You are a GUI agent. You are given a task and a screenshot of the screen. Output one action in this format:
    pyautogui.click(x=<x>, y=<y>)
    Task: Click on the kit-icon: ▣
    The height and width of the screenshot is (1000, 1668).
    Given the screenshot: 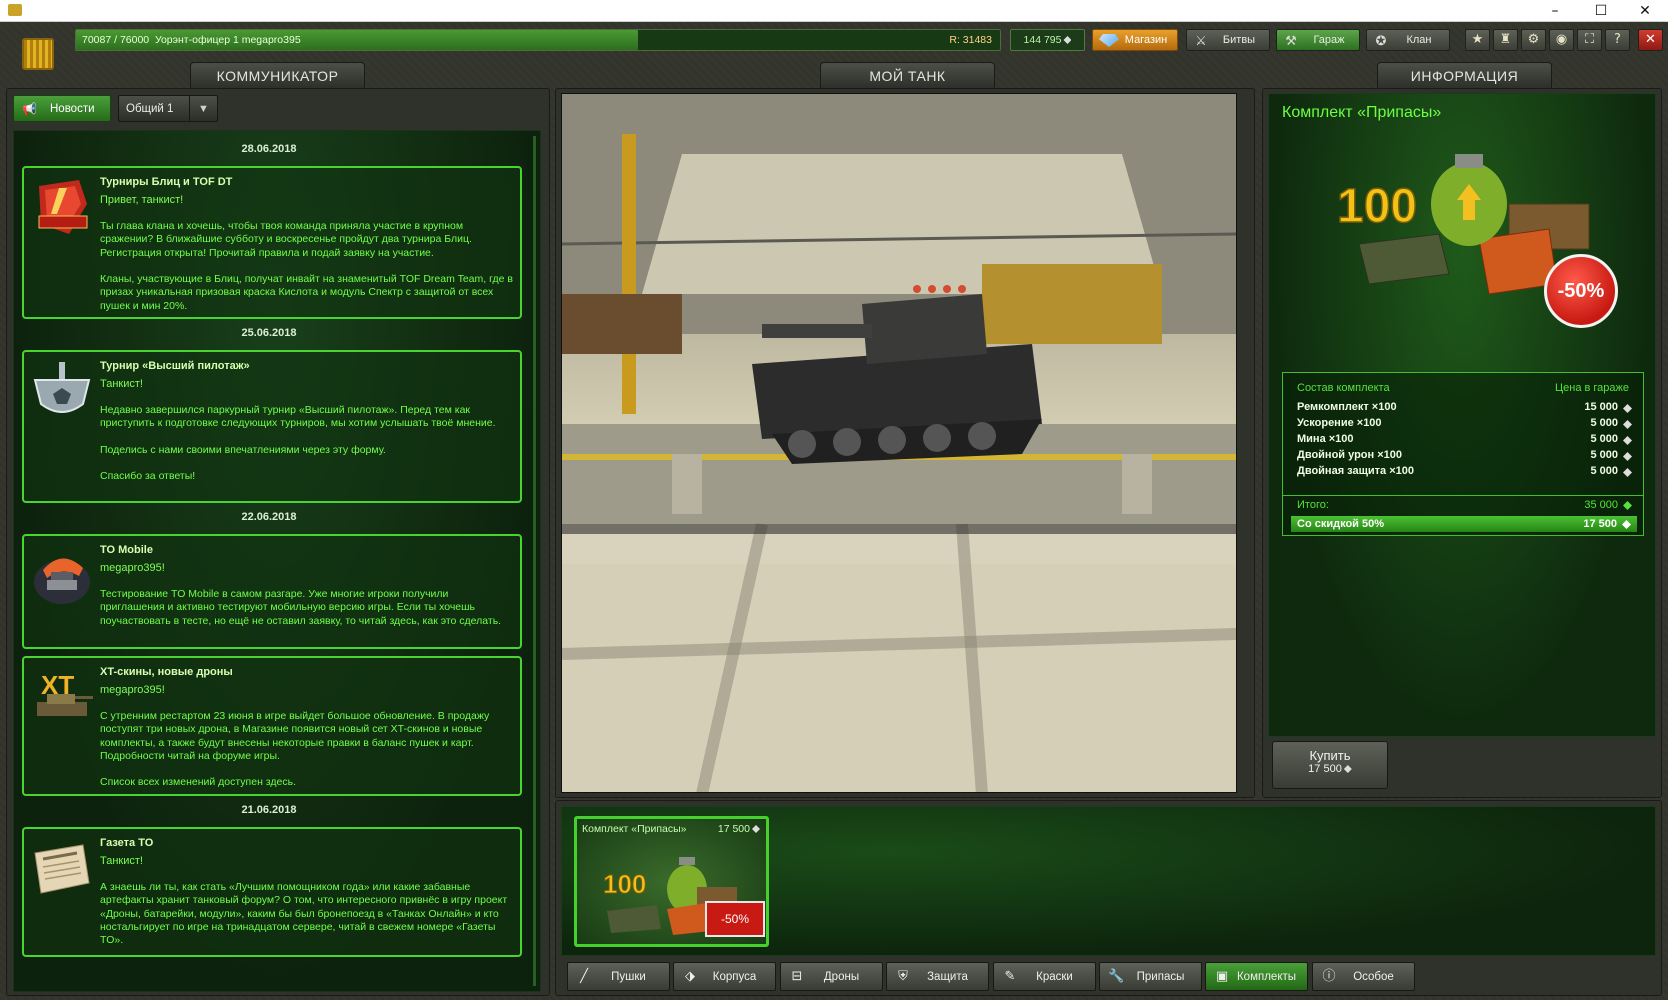 What is the action you would take?
    pyautogui.click(x=1222, y=976)
    